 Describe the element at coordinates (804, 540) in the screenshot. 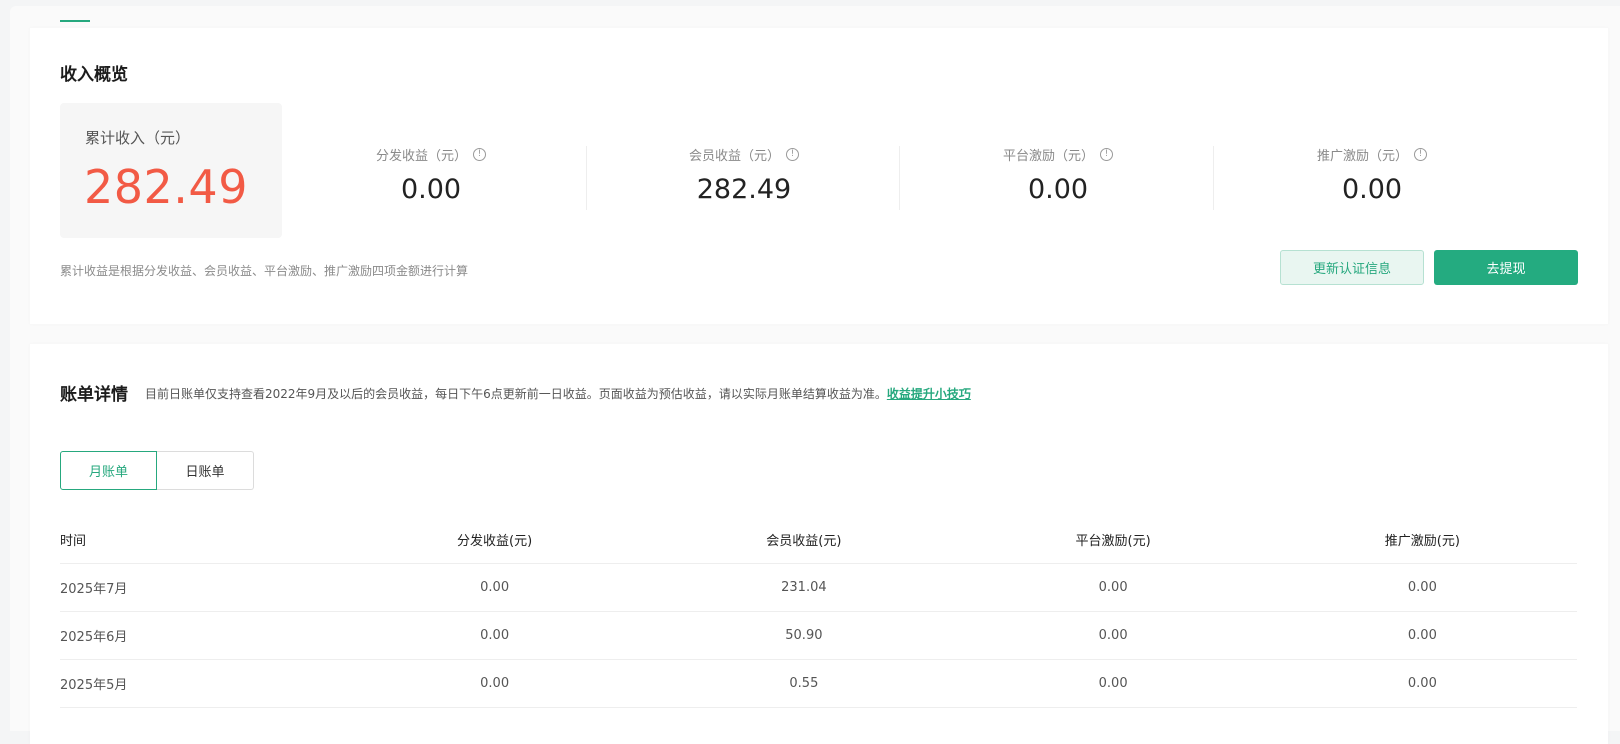

I see `column-header: 会员收益(元)` at that location.